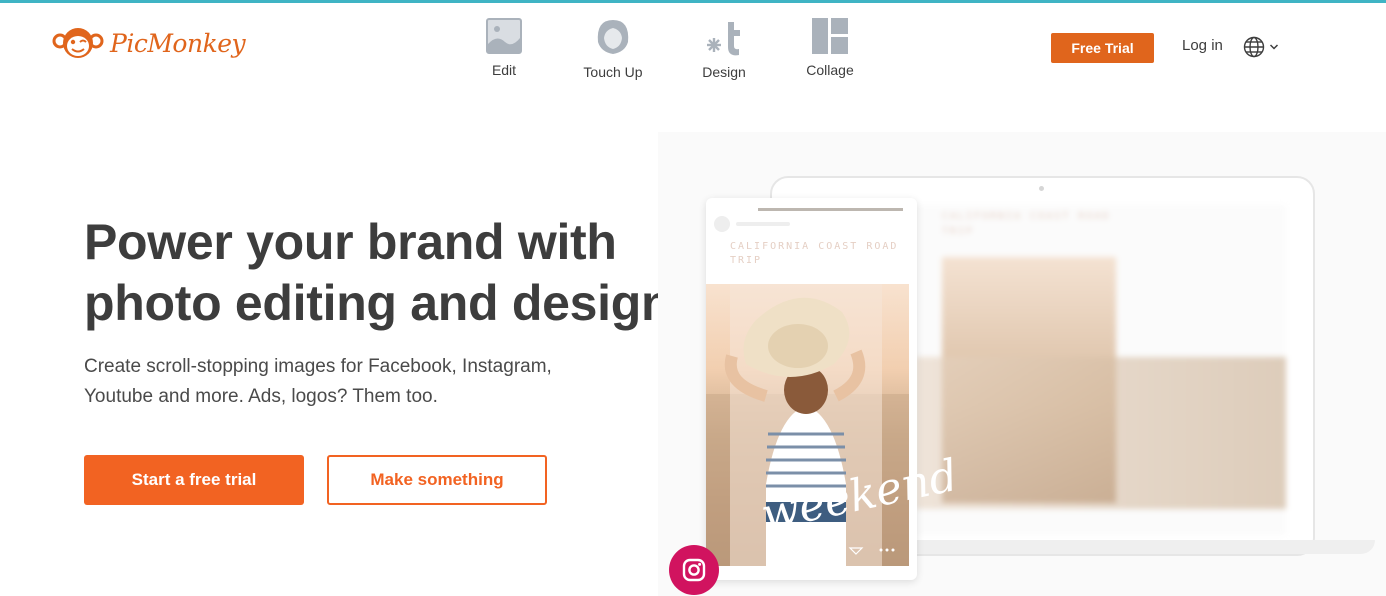 This screenshot has width=1386, height=596. I want to click on top-accent-bar, so click(693, 1).